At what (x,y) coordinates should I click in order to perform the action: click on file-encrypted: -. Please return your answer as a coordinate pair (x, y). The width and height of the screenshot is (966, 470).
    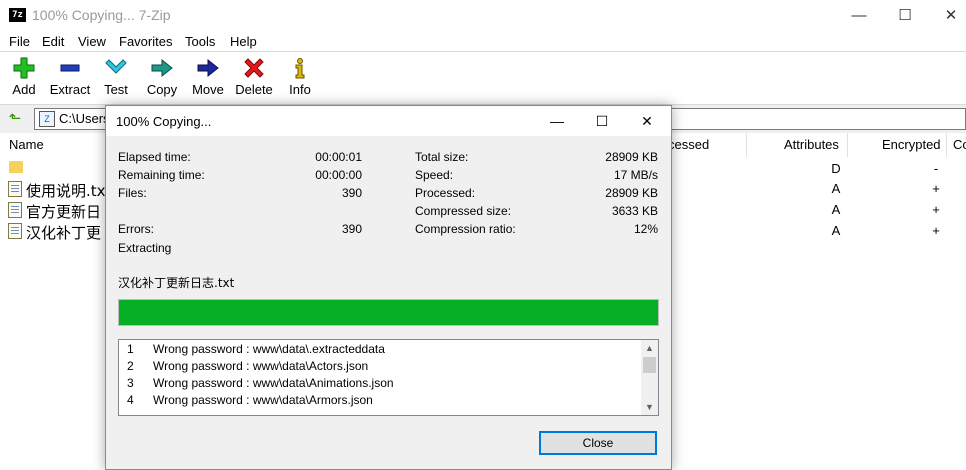
    Looking at the image, I should click on (936, 168).